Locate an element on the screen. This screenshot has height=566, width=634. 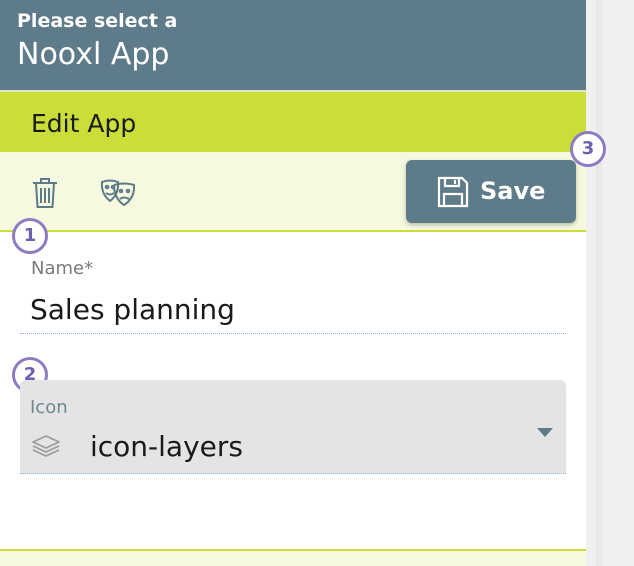
save-button: Save is located at coordinates (491, 191).